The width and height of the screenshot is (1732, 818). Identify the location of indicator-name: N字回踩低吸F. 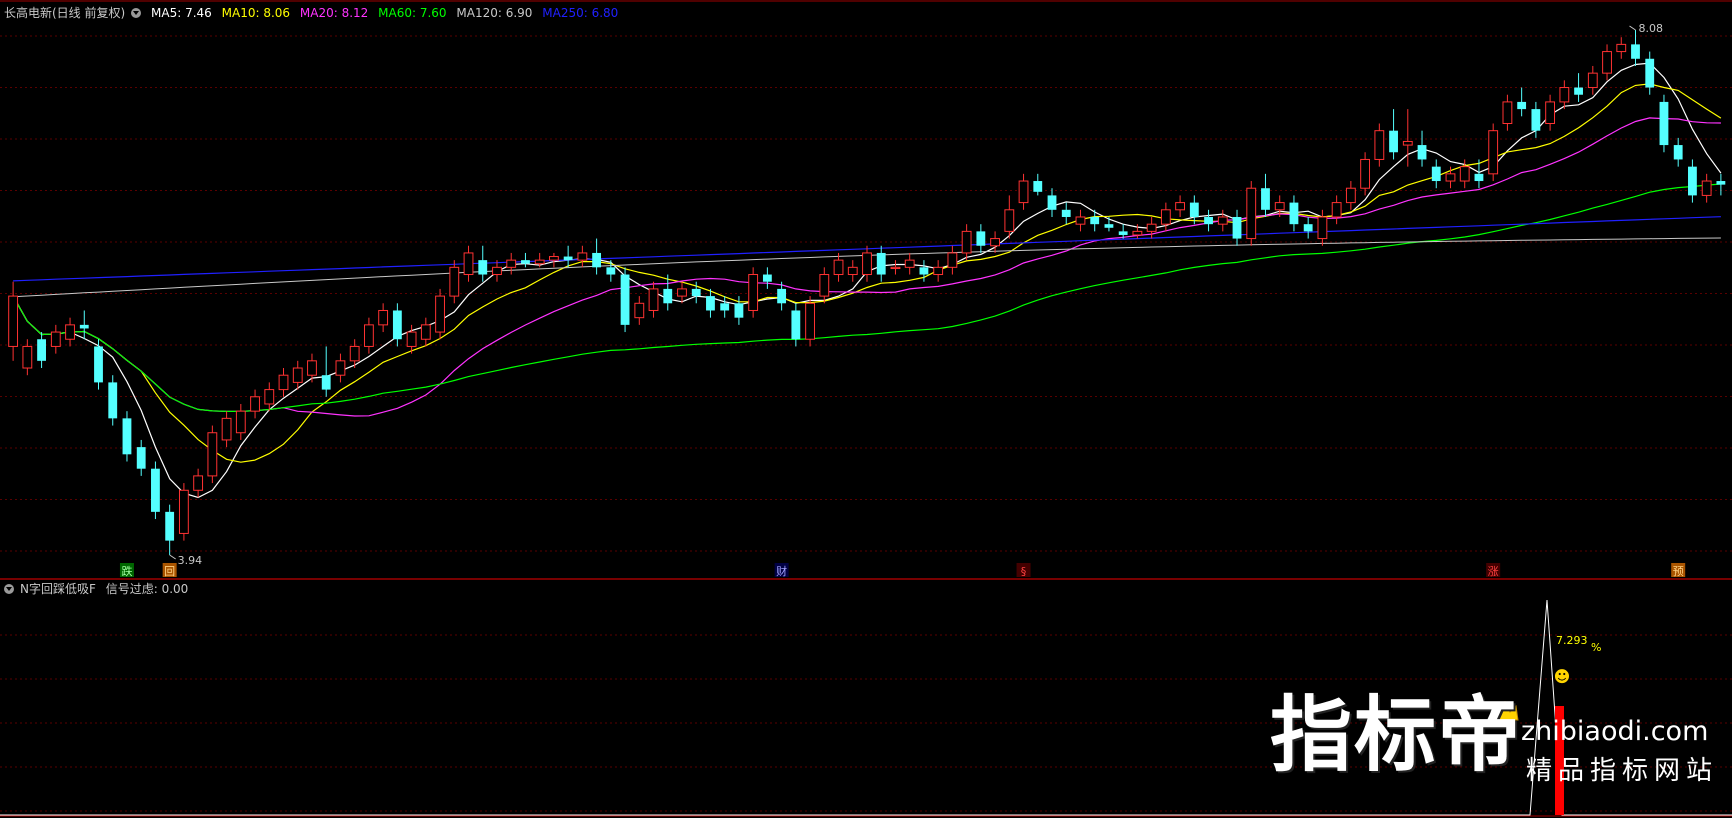
(58, 589).